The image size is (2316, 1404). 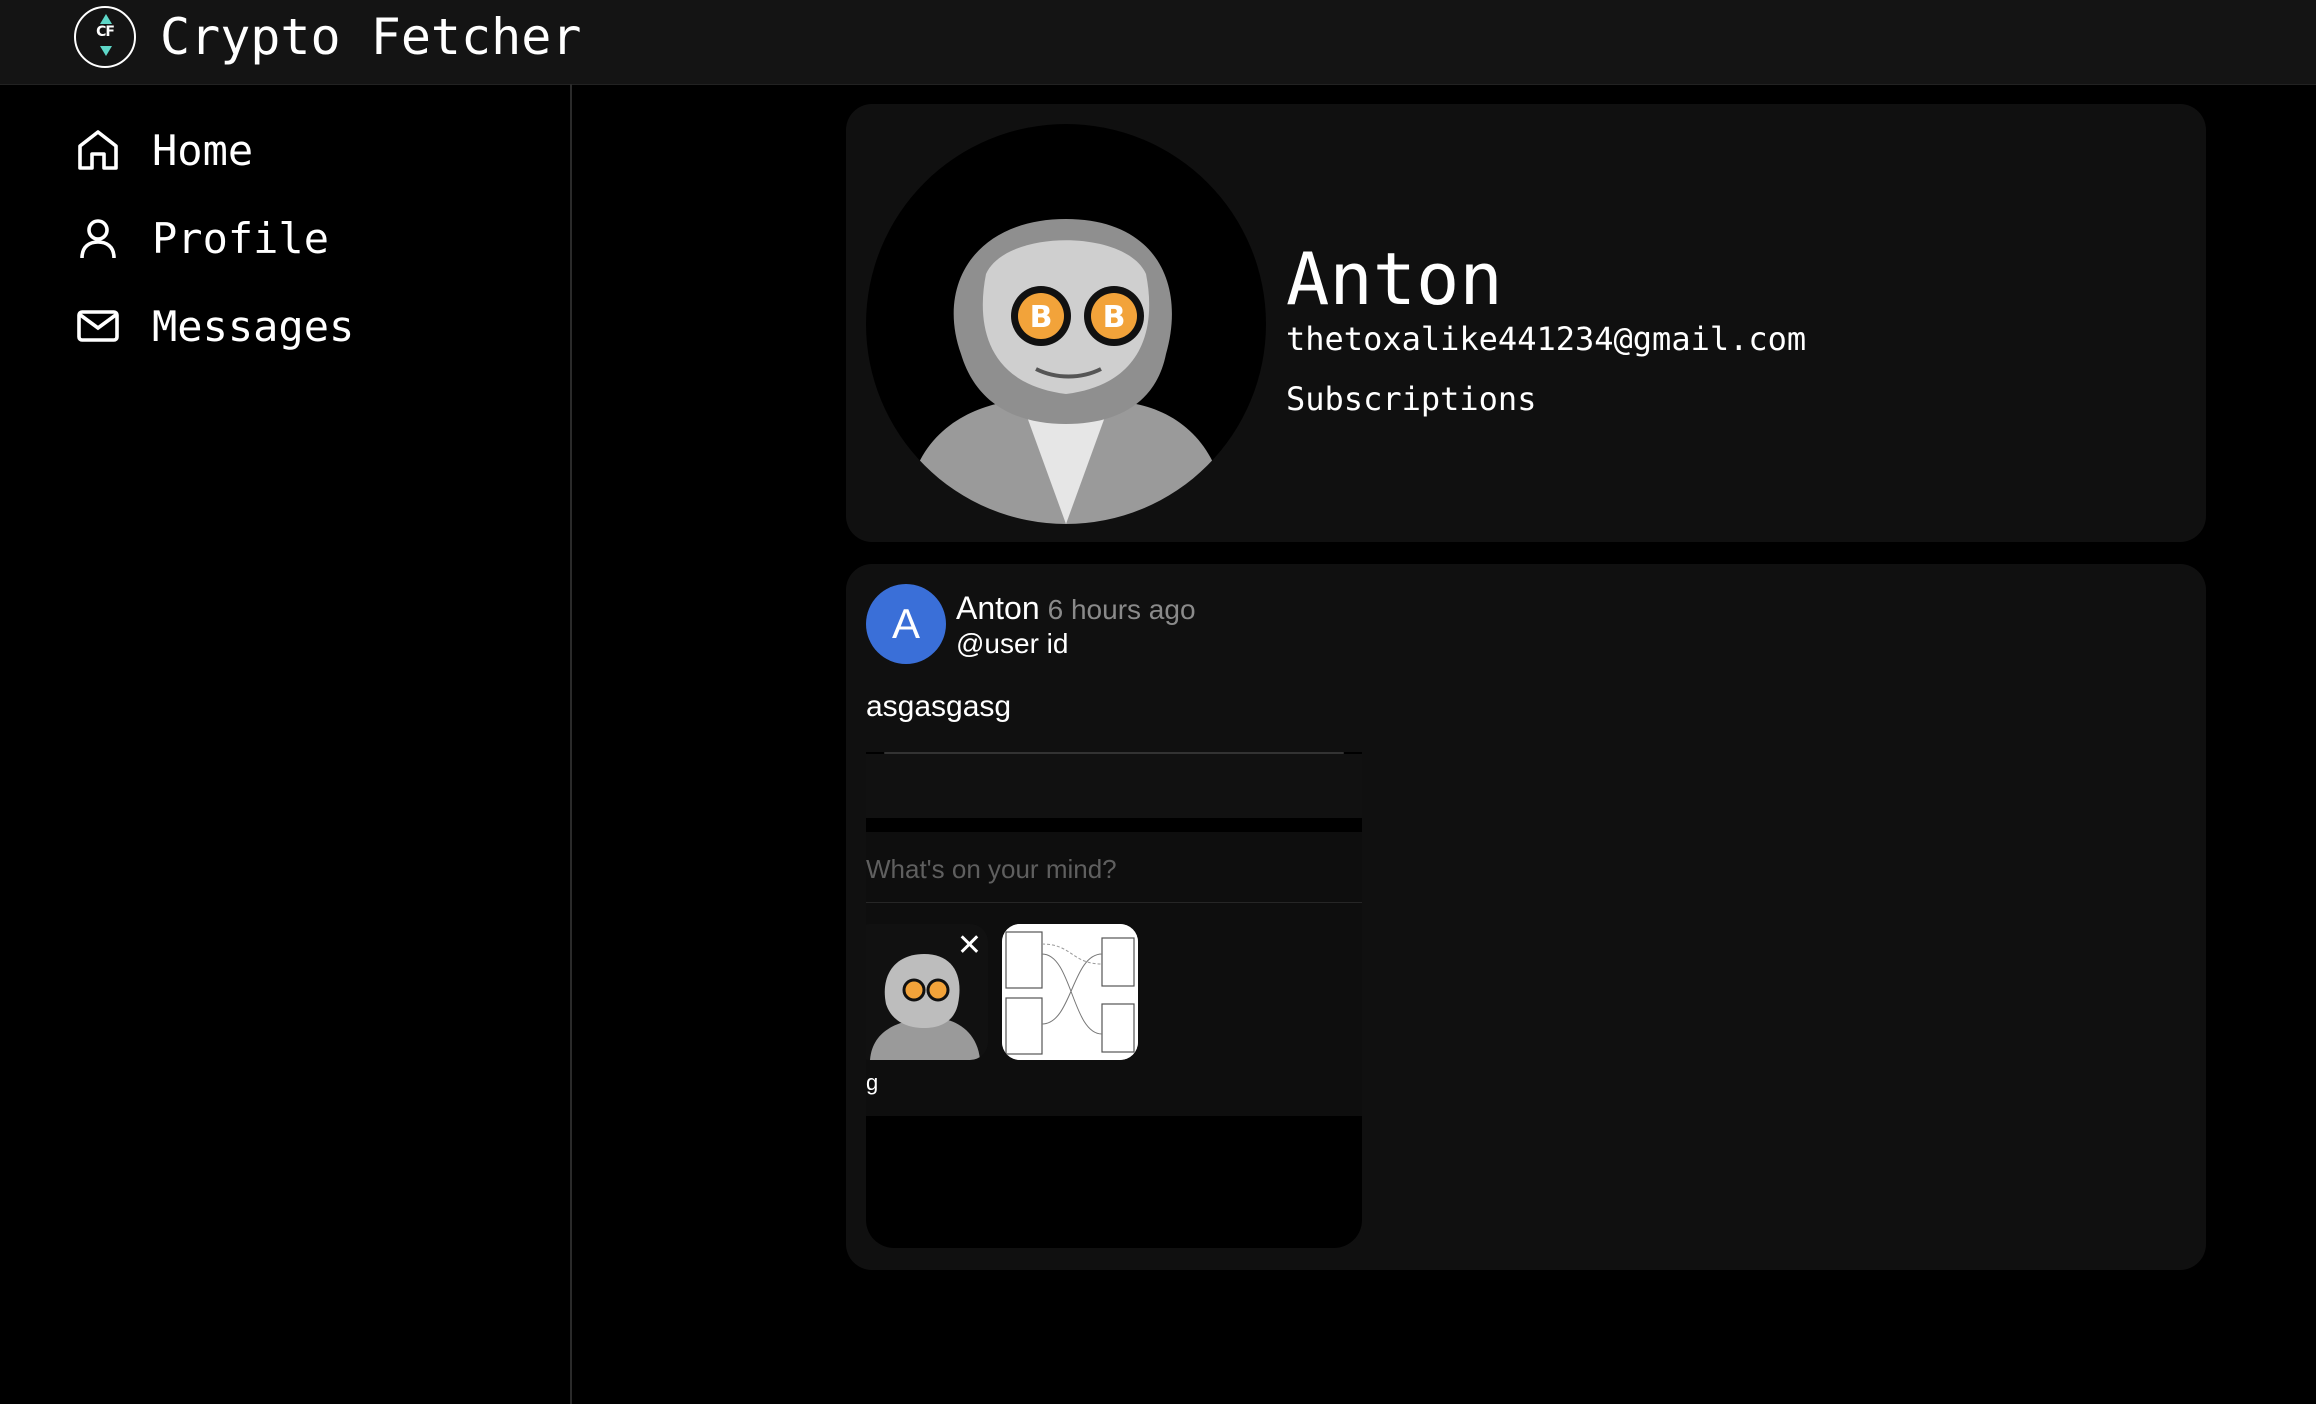 What do you see at coordinates (105, 32) in the screenshot?
I see `logo-text: CF` at bounding box center [105, 32].